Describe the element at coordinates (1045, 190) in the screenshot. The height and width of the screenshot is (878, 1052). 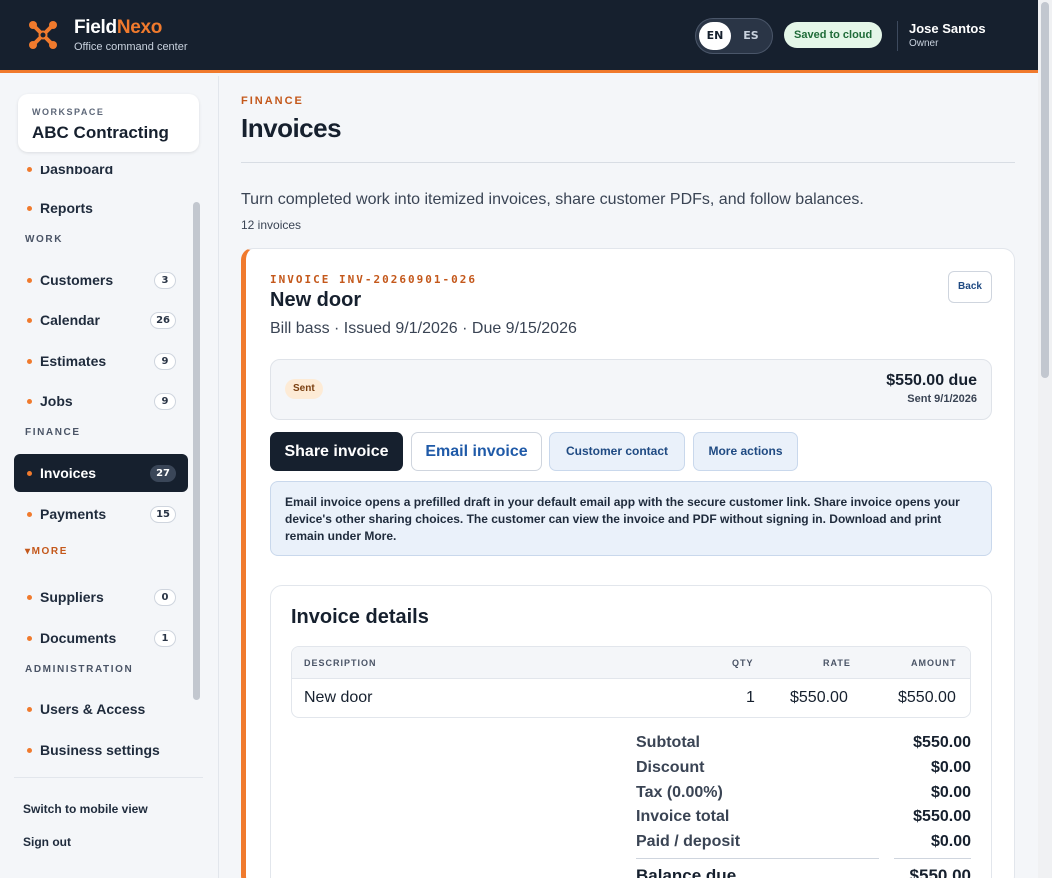
I see `page-scrollbar-thumb` at that location.